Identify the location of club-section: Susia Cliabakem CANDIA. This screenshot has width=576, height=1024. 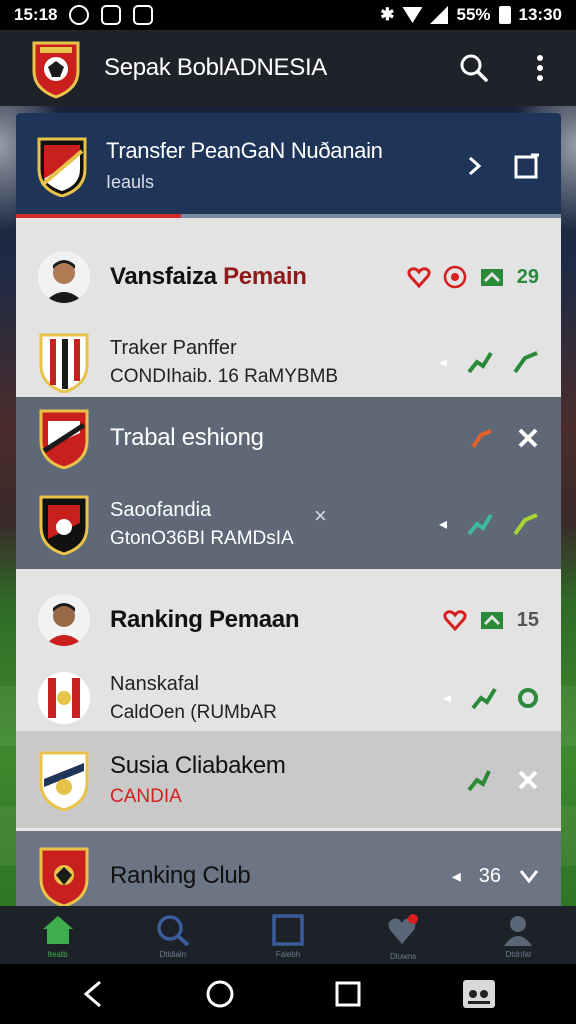
(288, 781).